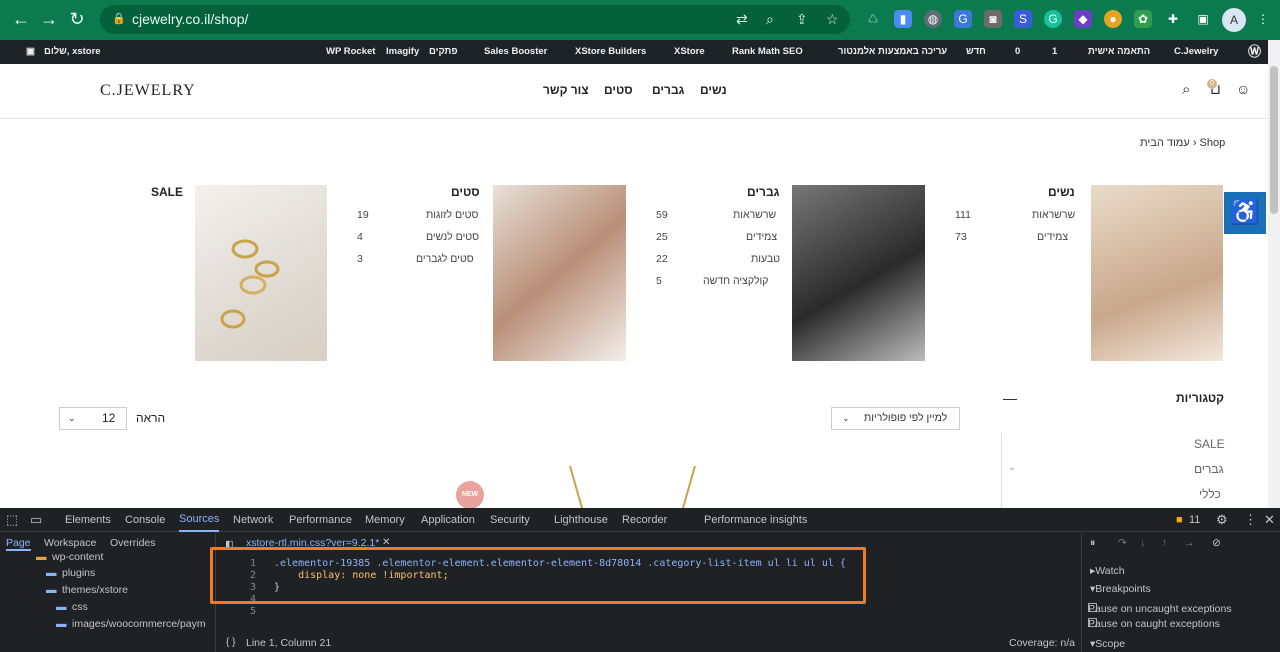 The height and width of the screenshot is (652, 1280). I want to click on tab-console: Console, so click(145, 520).